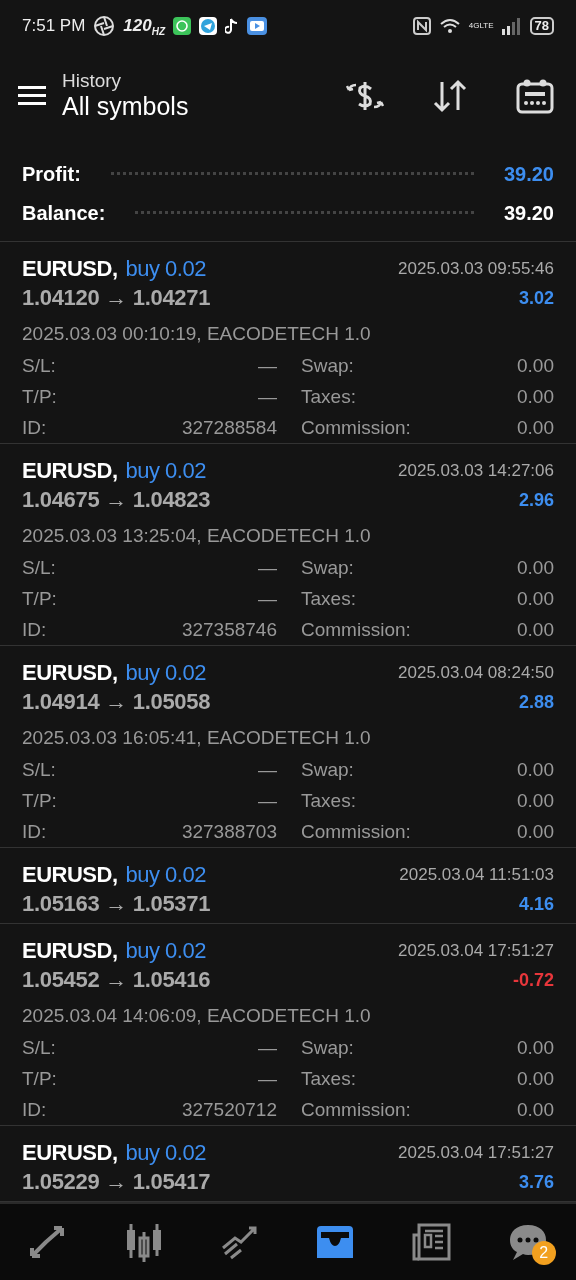  Describe the element at coordinates (116, 500) in the screenshot. I see `price-range: 1.04675 → 1.04823` at that location.